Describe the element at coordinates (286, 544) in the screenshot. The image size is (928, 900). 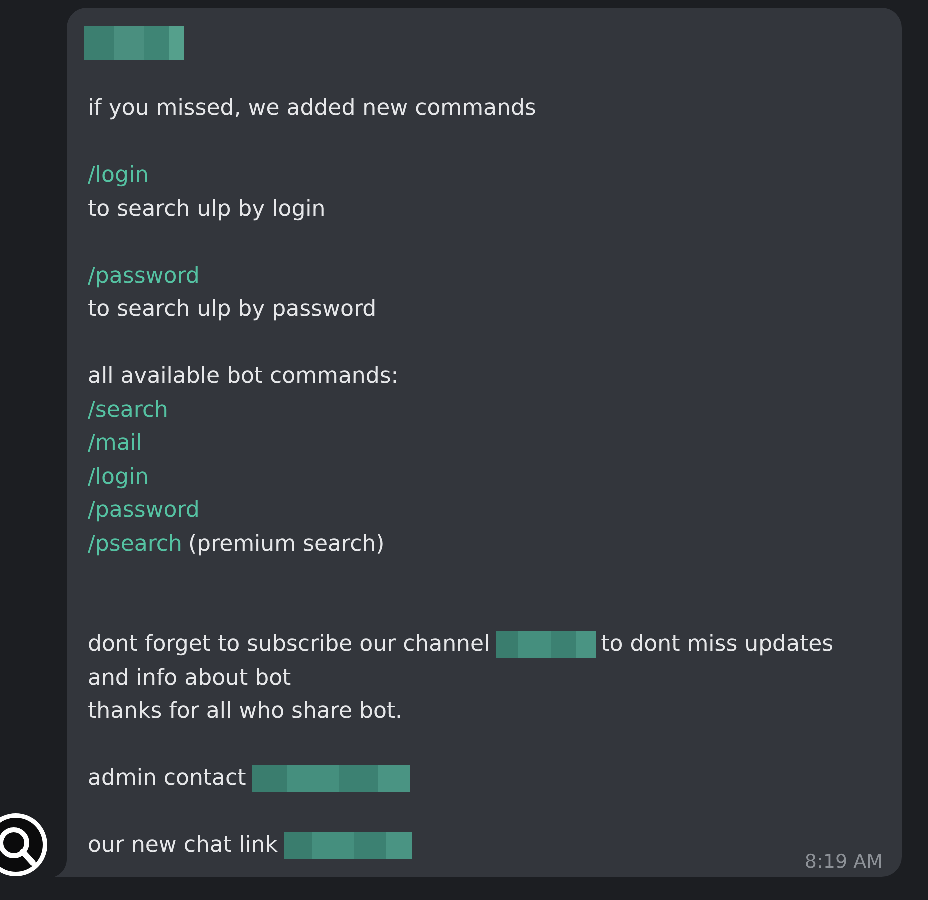
I see `message-text: (premium search)` at that location.